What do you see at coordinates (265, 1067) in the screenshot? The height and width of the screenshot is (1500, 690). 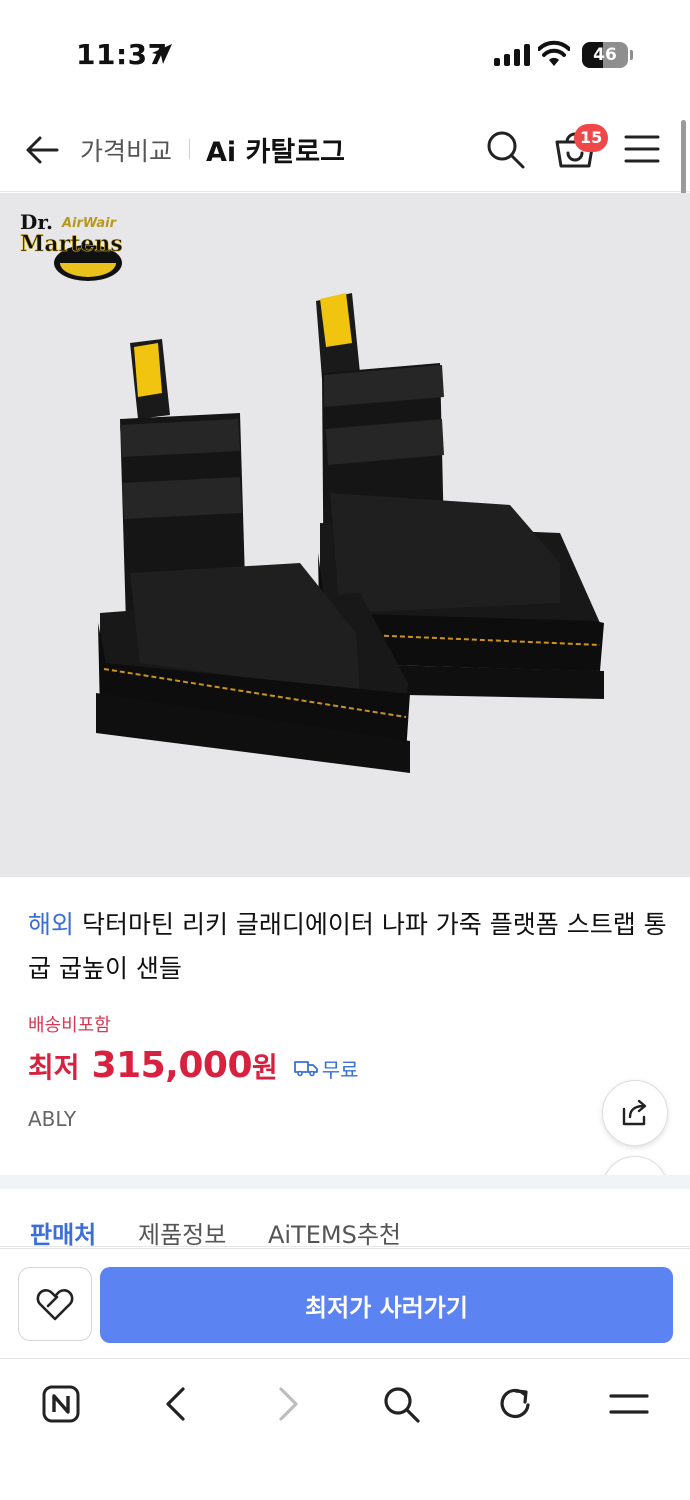 I see `price-unit: 원` at bounding box center [265, 1067].